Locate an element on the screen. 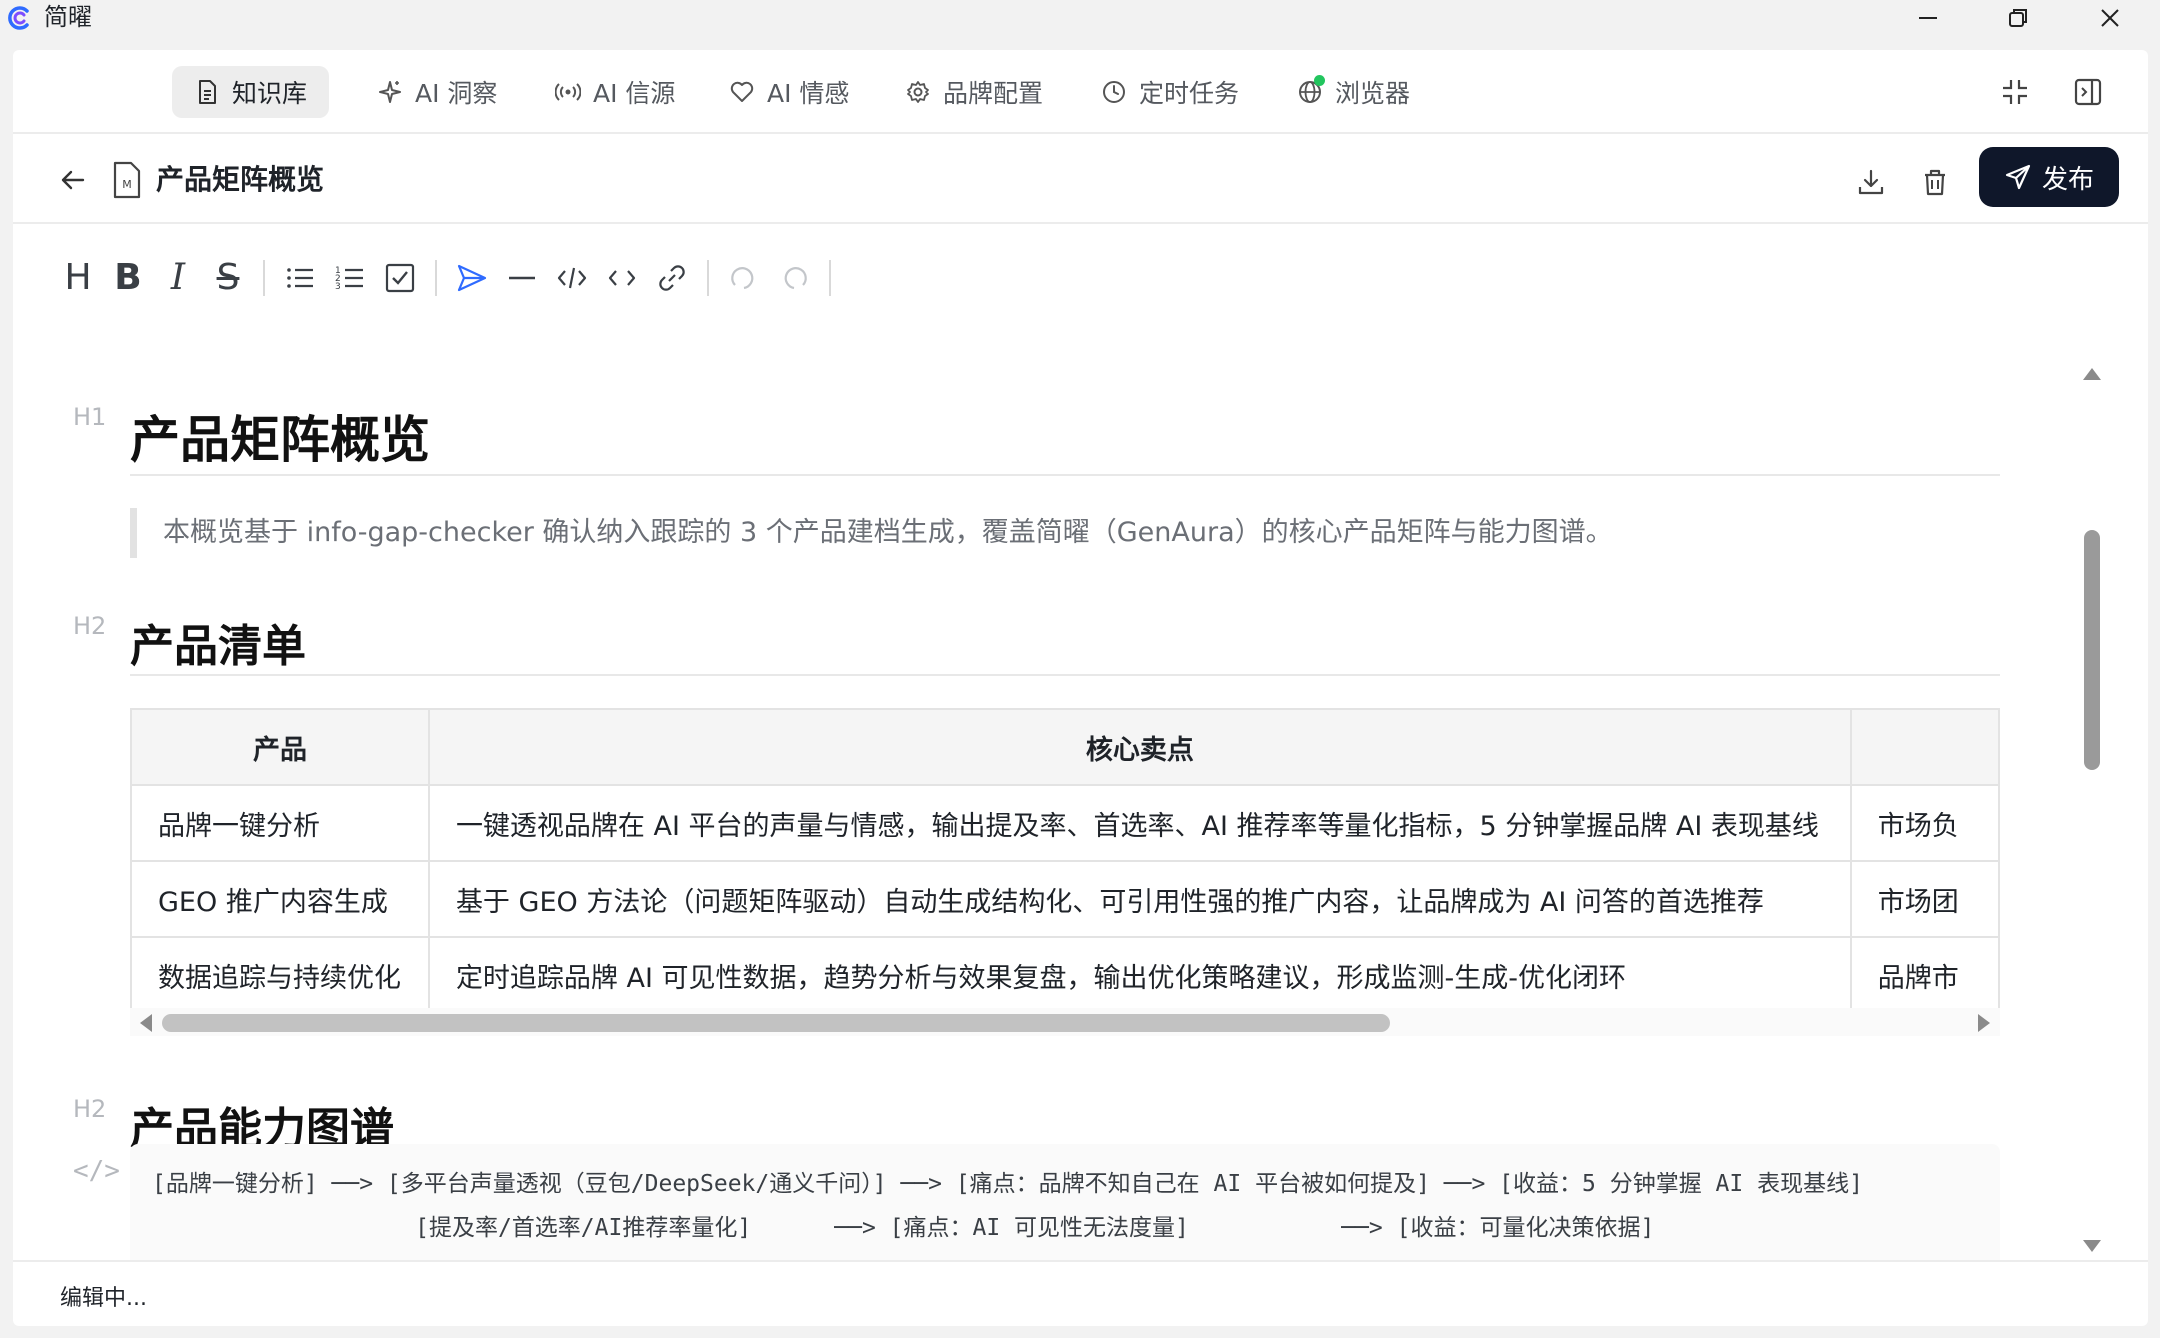  send-to-ai-button is located at coordinates (472, 278).